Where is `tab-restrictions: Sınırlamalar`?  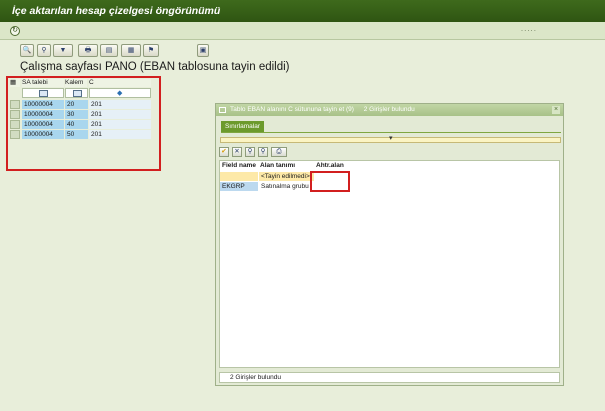
tab-restrictions: Sınırlamalar is located at coordinates (242, 126).